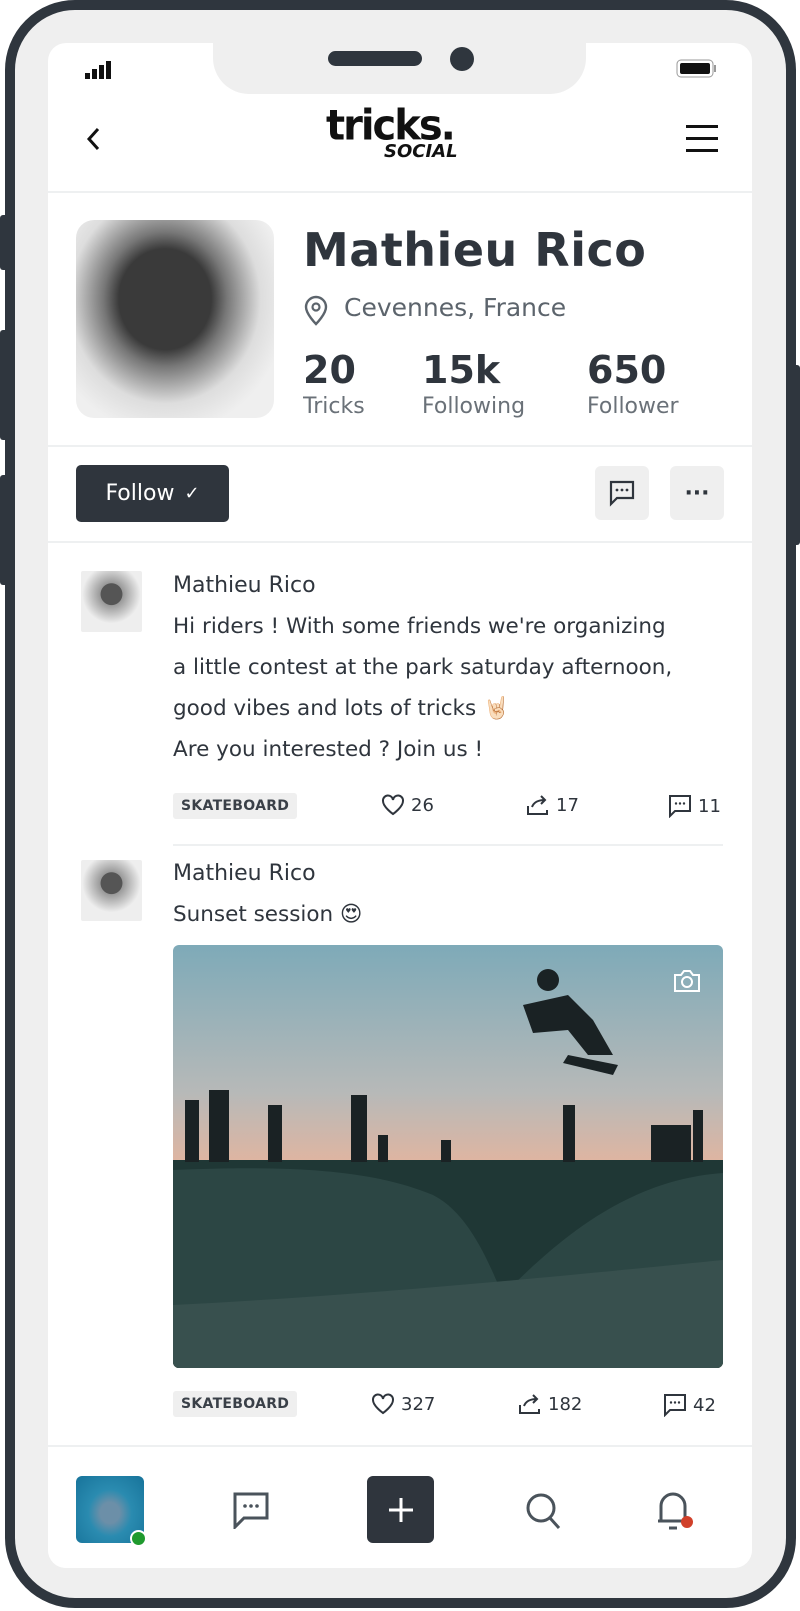 The image size is (800, 1611). What do you see at coordinates (550, 1404) in the screenshot?
I see `share-button: 182` at bounding box center [550, 1404].